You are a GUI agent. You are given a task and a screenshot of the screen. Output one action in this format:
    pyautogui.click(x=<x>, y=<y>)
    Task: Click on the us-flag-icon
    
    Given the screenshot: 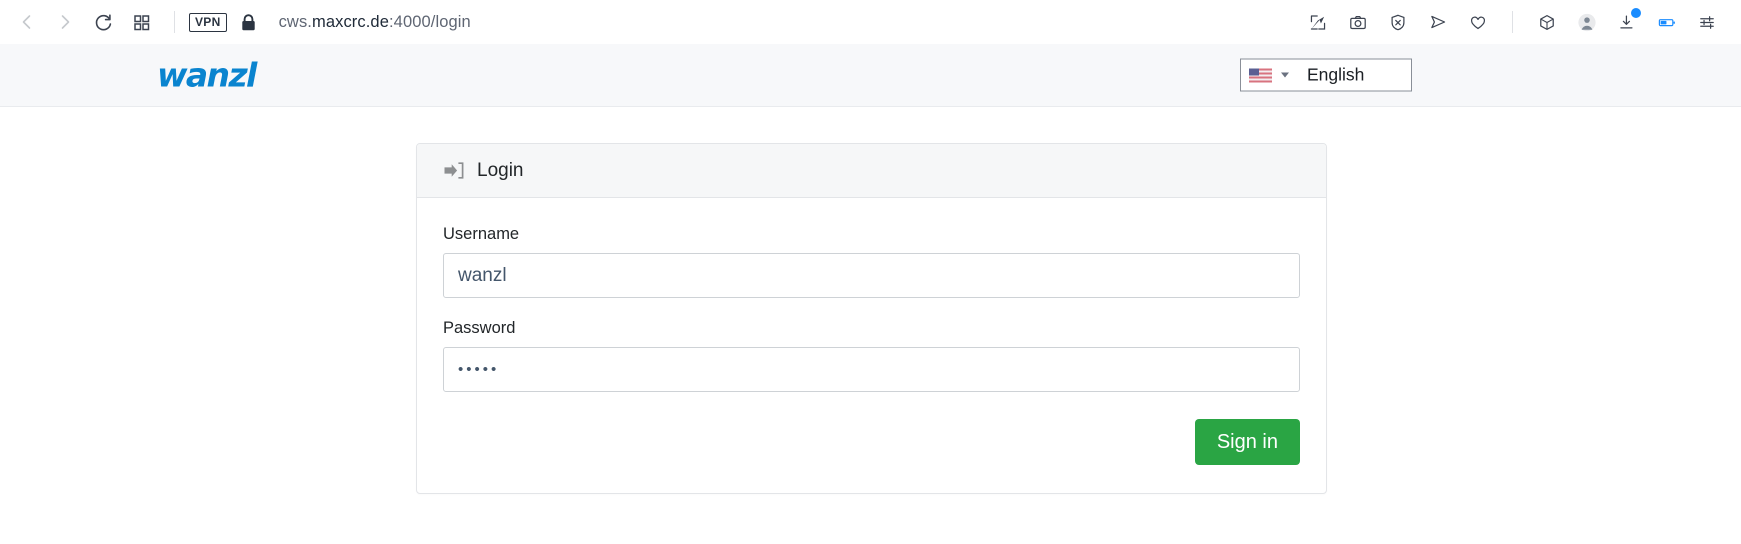 What is the action you would take?
    pyautogui.click(x=1260, y=75)
    